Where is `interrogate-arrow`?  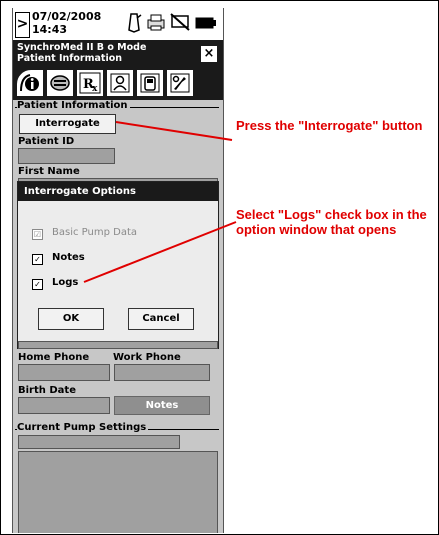
interrogate-arrow is located at coordinates (174, 131).